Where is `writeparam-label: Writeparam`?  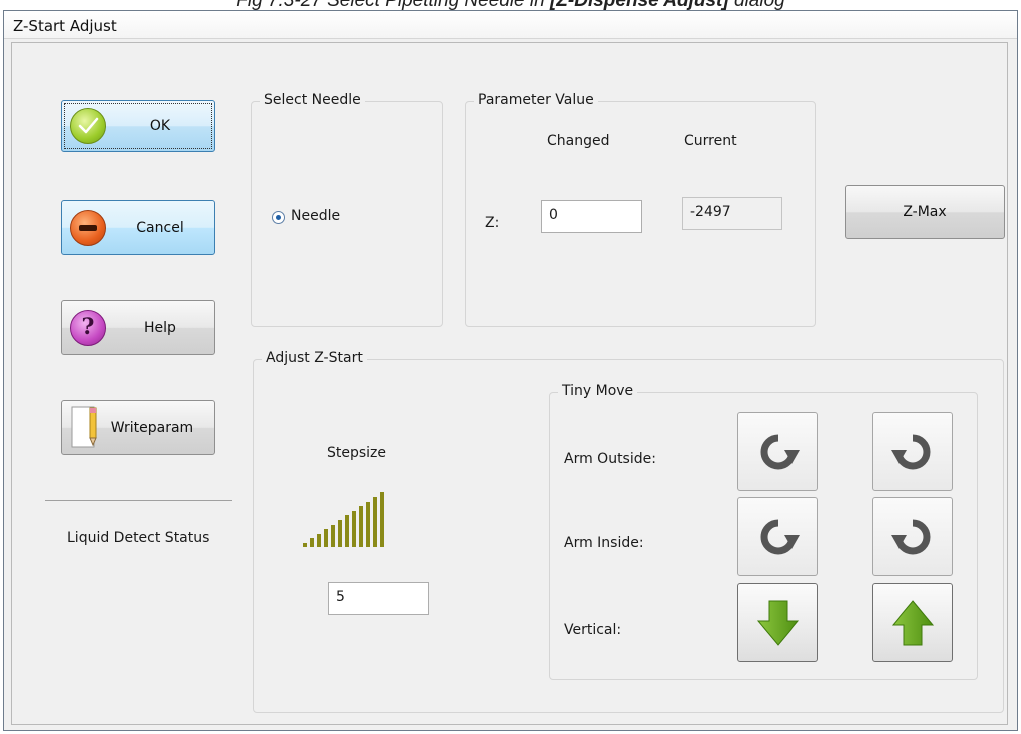 writeparam-label: Writeparam is located at coordinates (152, 427).